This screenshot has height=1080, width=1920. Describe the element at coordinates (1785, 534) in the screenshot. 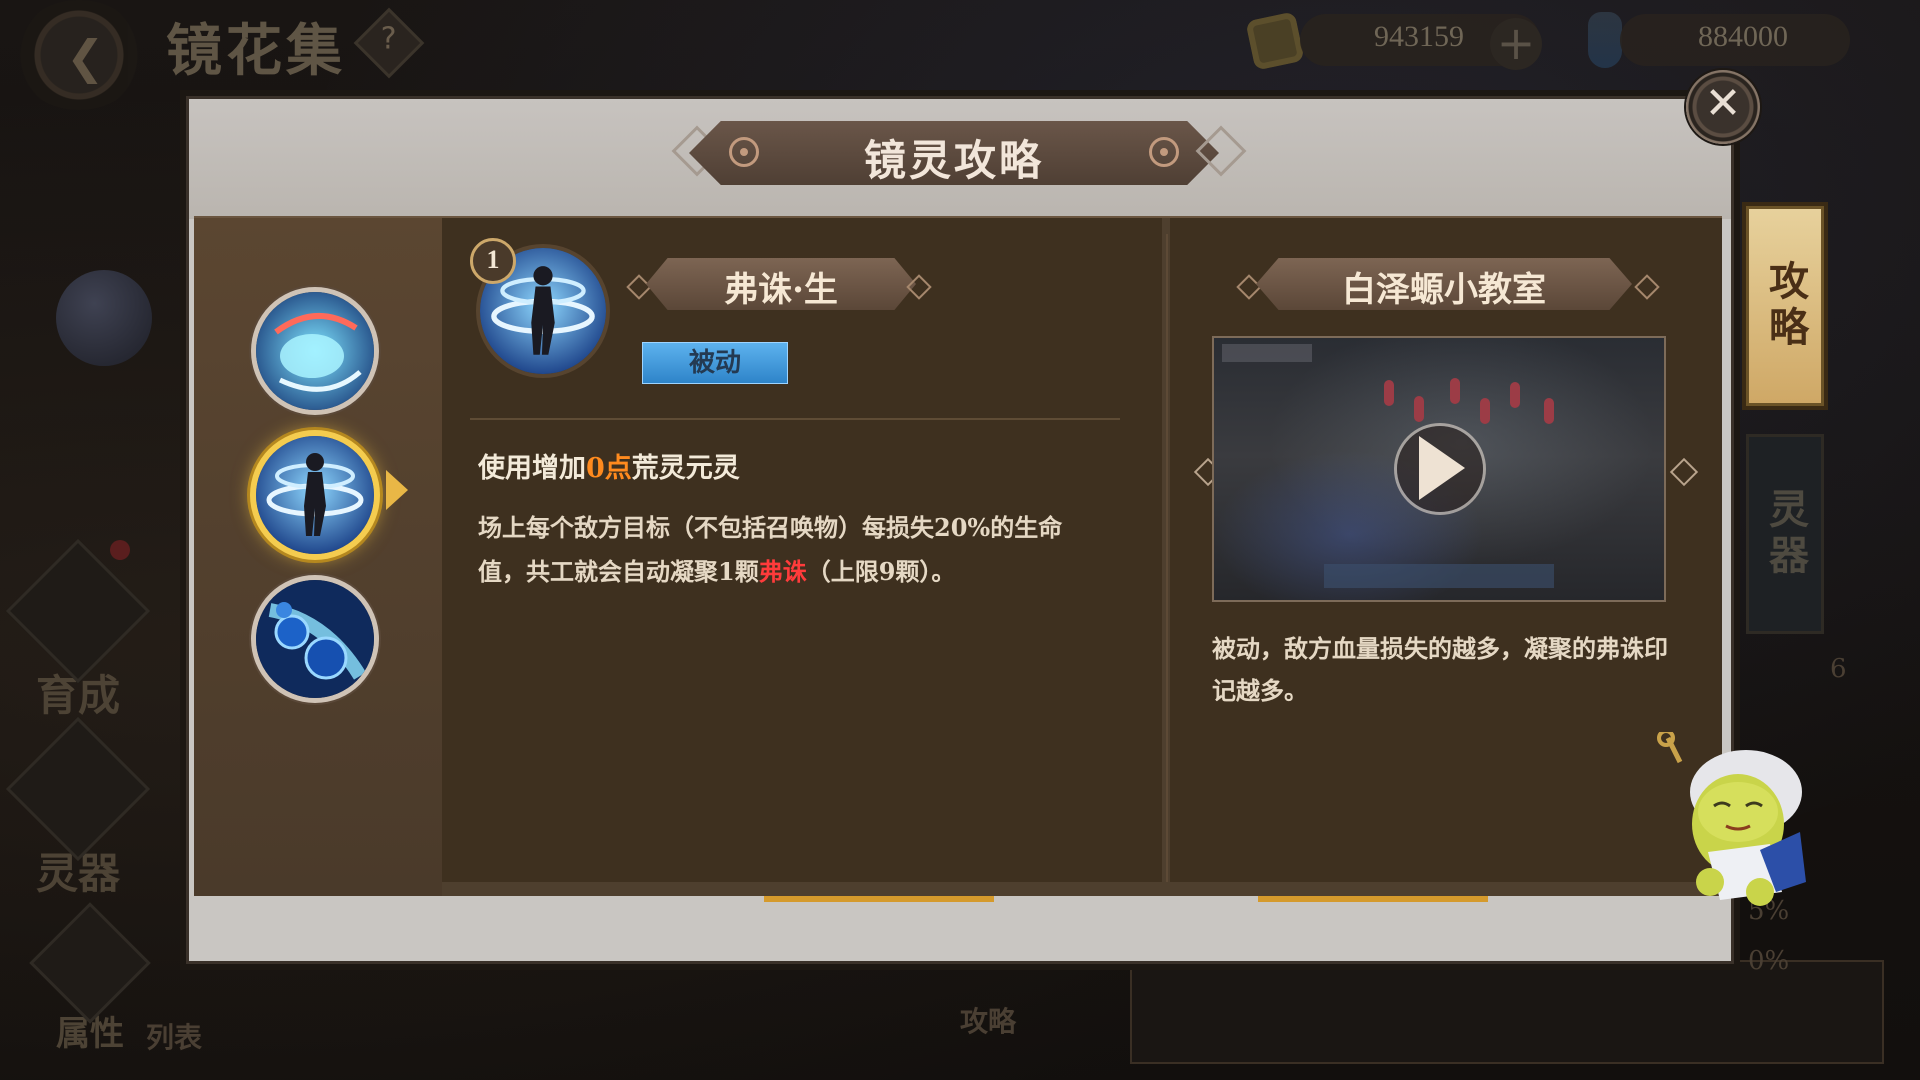

I see `tab-artifact: 灵器` at that location.